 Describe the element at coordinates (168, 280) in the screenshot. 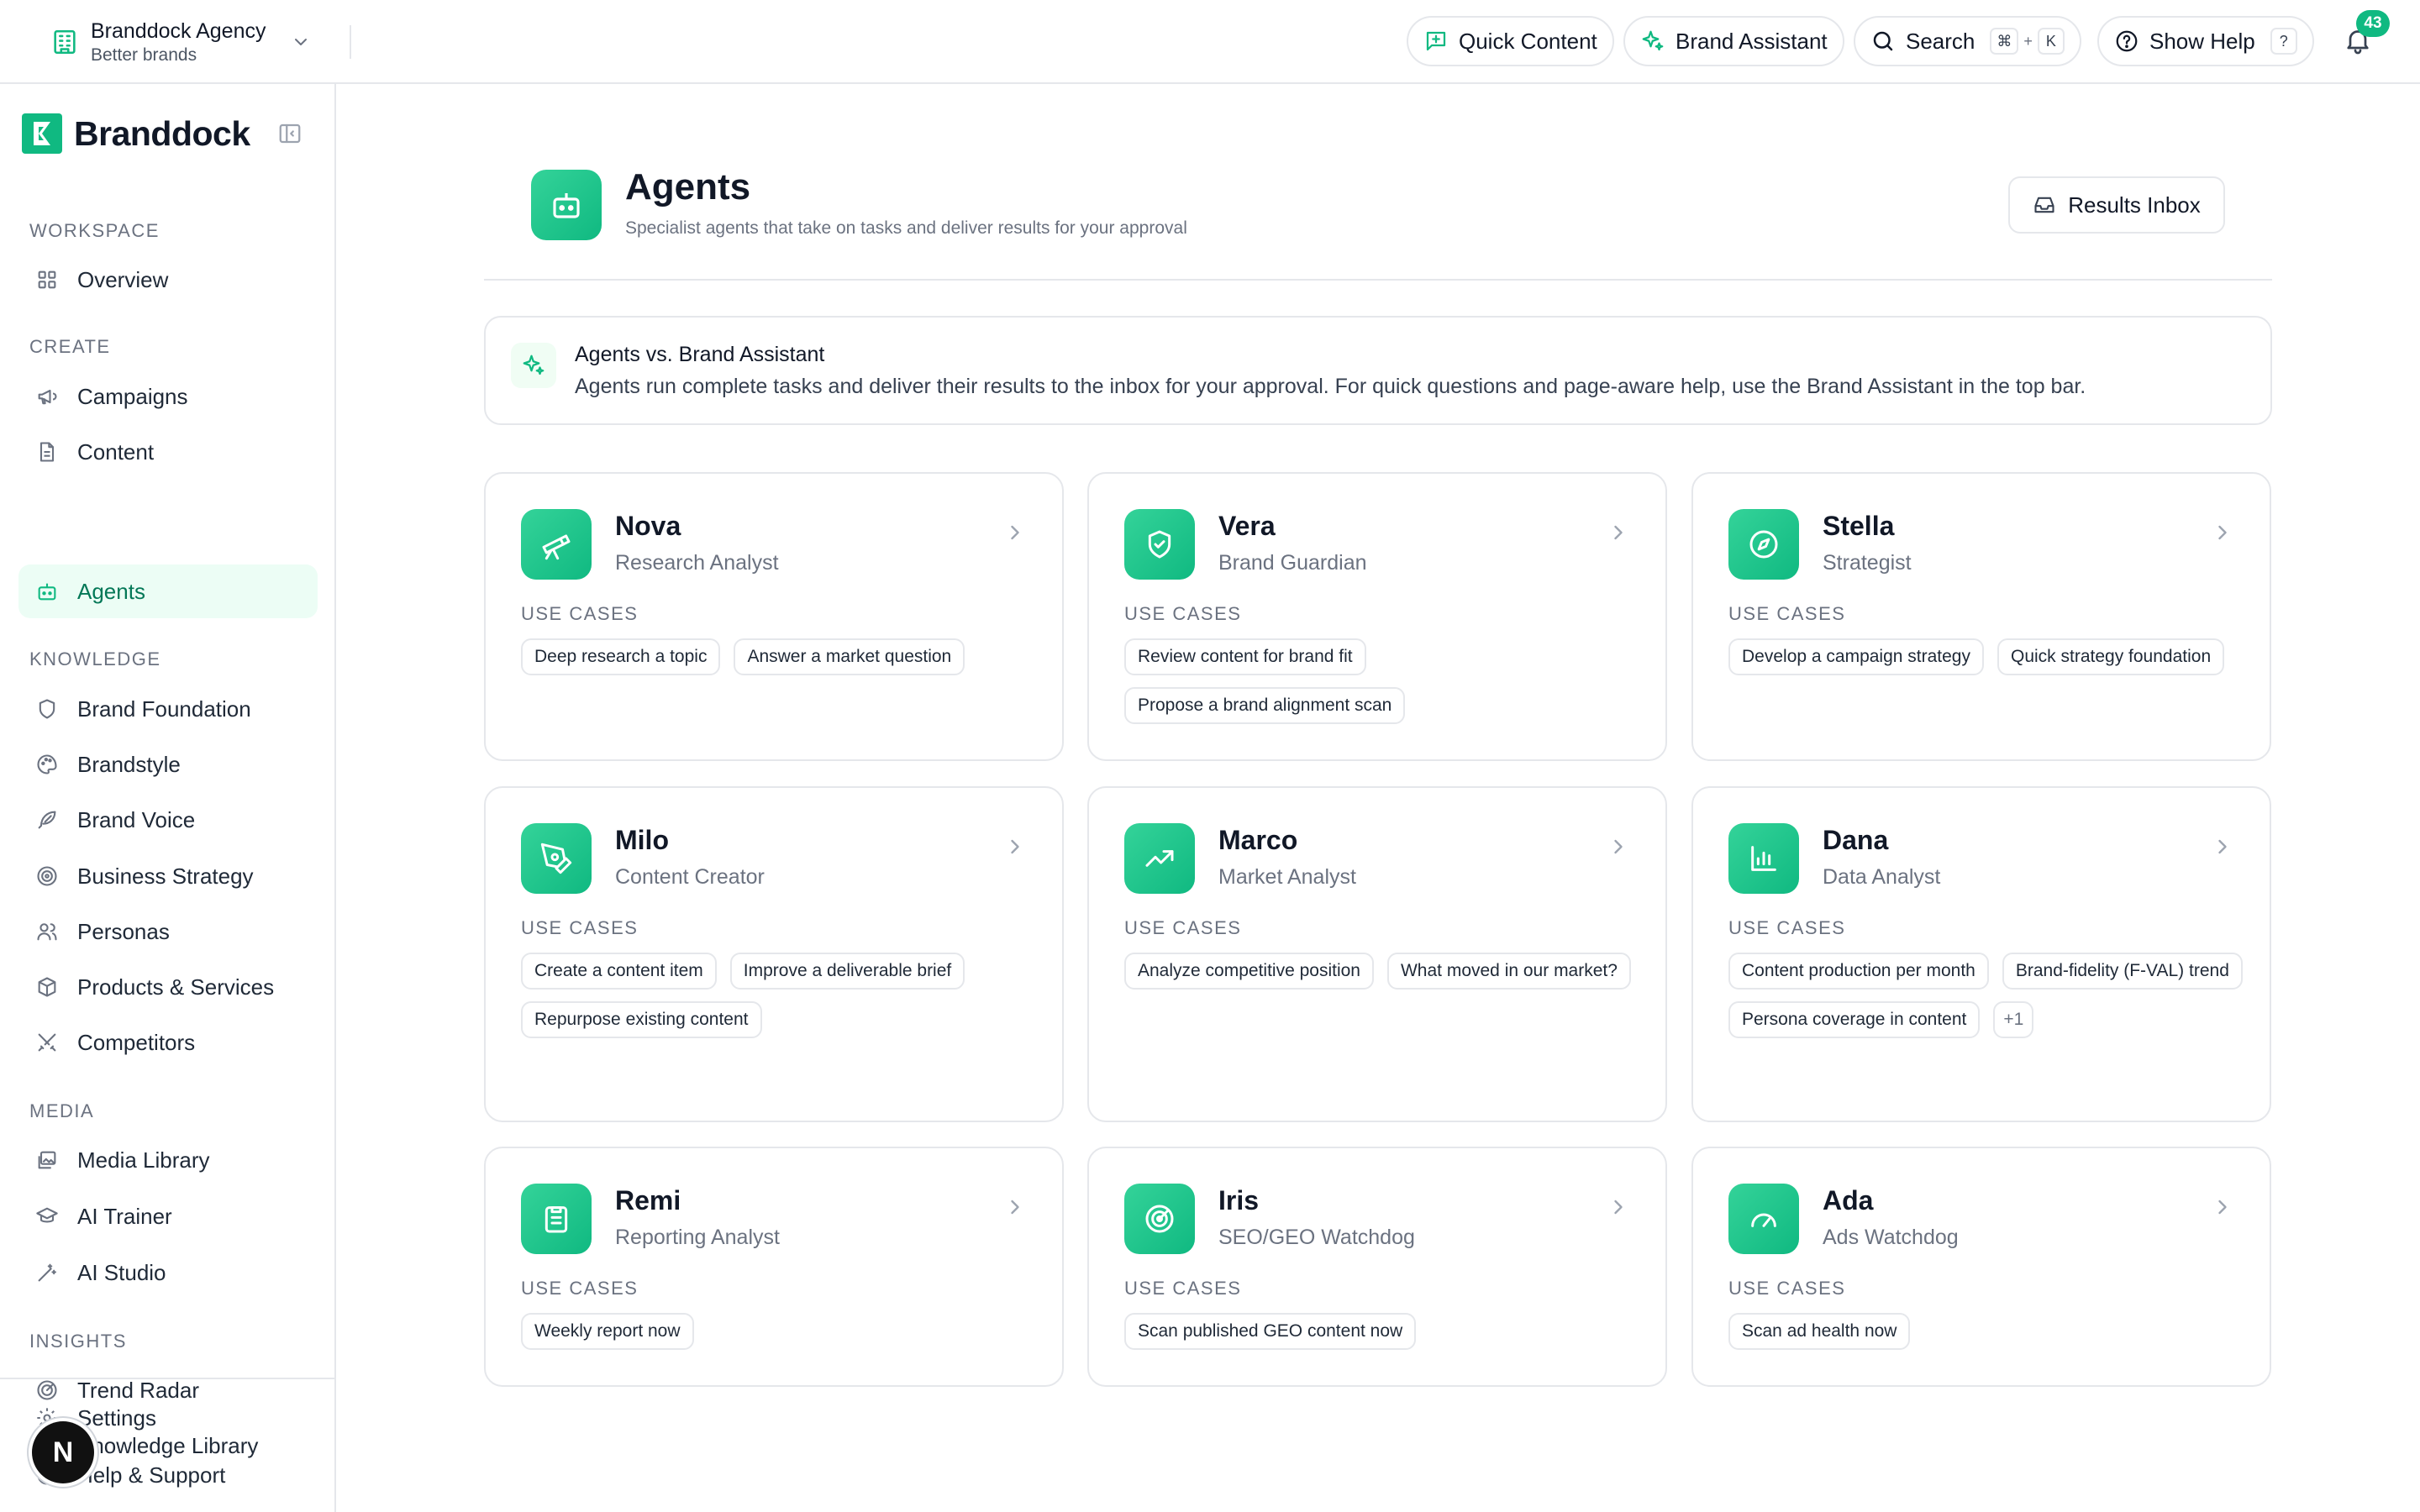

I see `sidebar-item-overview: Overview` at that location.